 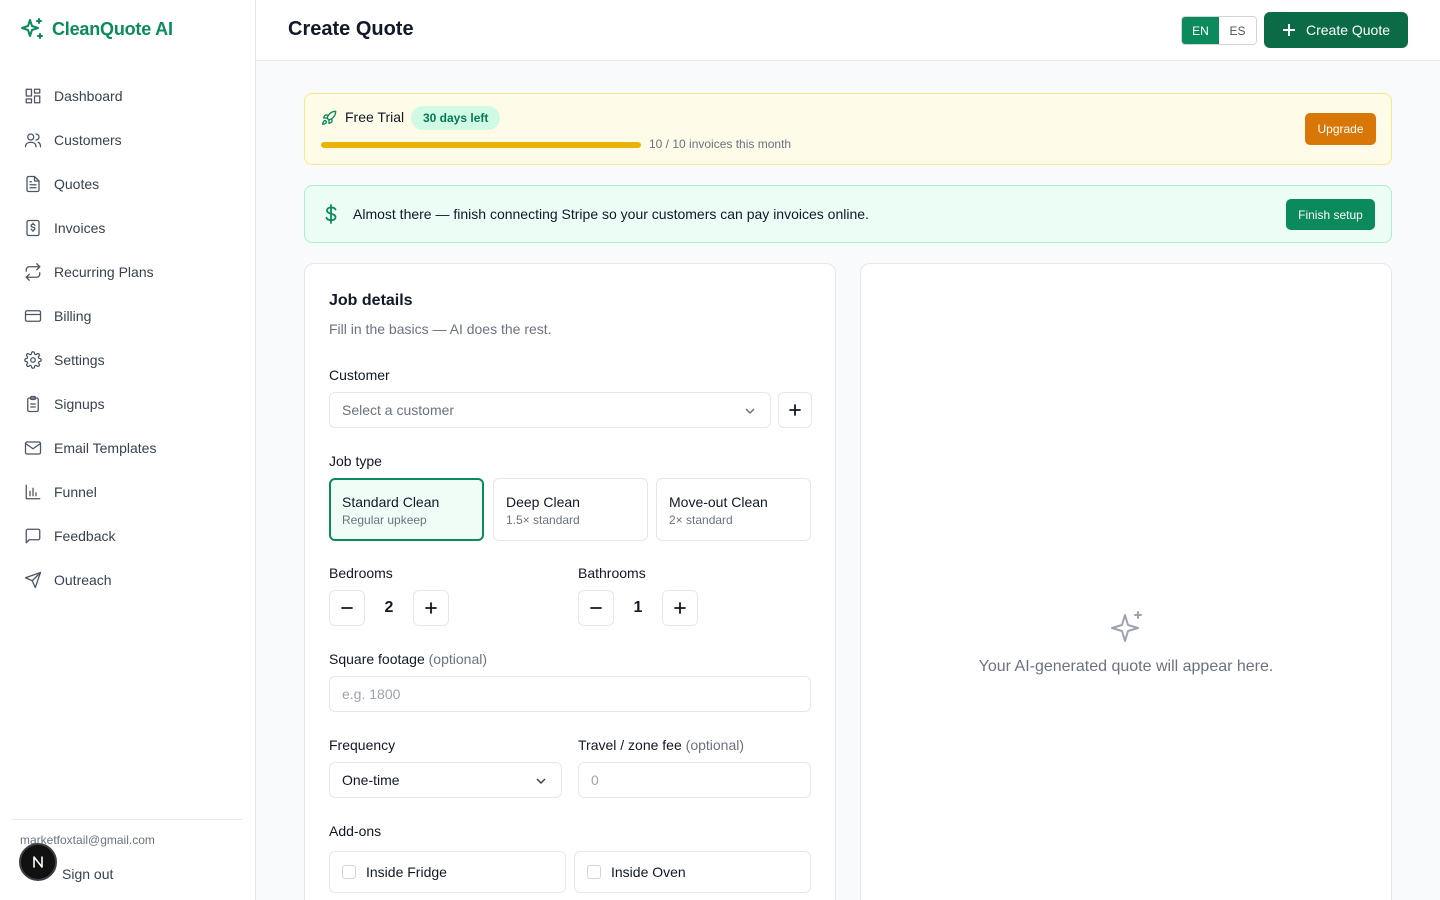 I want to click on job-type-deep-clean: Deep Clean 1.5× standard, so click(x=570, y=509).